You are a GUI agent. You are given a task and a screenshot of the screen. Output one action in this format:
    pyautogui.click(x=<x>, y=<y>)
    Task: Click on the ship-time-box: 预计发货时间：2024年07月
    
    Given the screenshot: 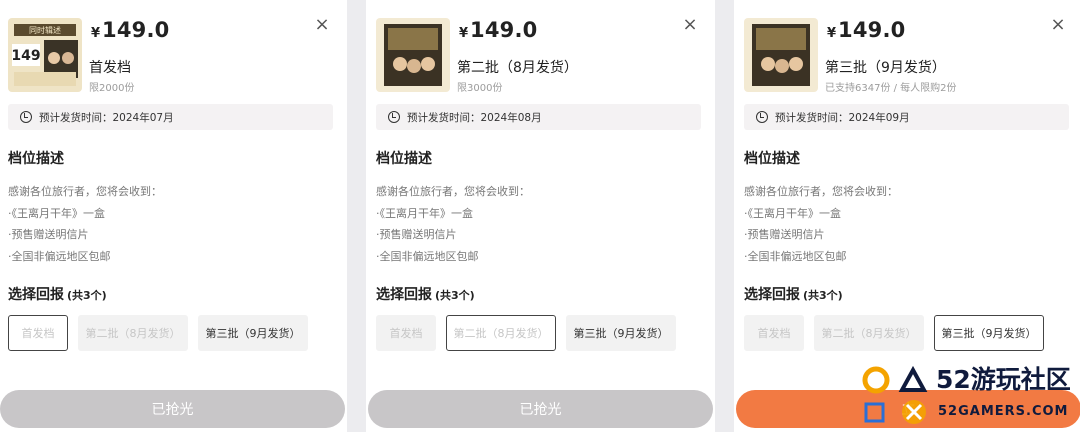 What is the action you would take?
    pyautogui.click(x=170, y=117)
    